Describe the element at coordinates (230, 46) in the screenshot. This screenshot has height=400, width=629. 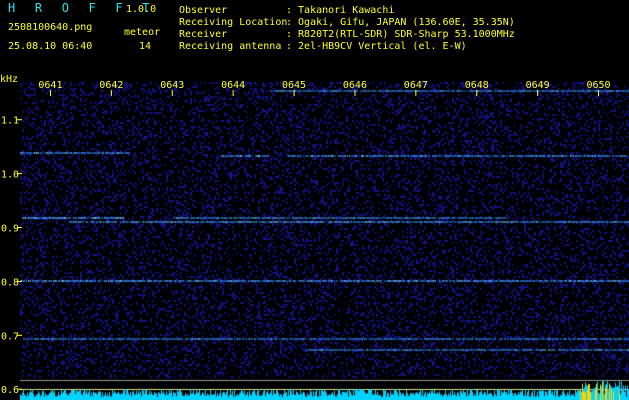
I see `info-key-antenna: Receiving antenna` at that location.